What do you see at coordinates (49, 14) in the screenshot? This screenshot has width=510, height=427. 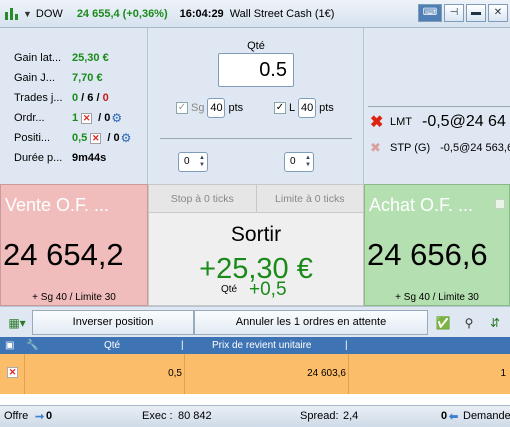 I see `symbol-name: DOW` at bounding box center [49, 14].